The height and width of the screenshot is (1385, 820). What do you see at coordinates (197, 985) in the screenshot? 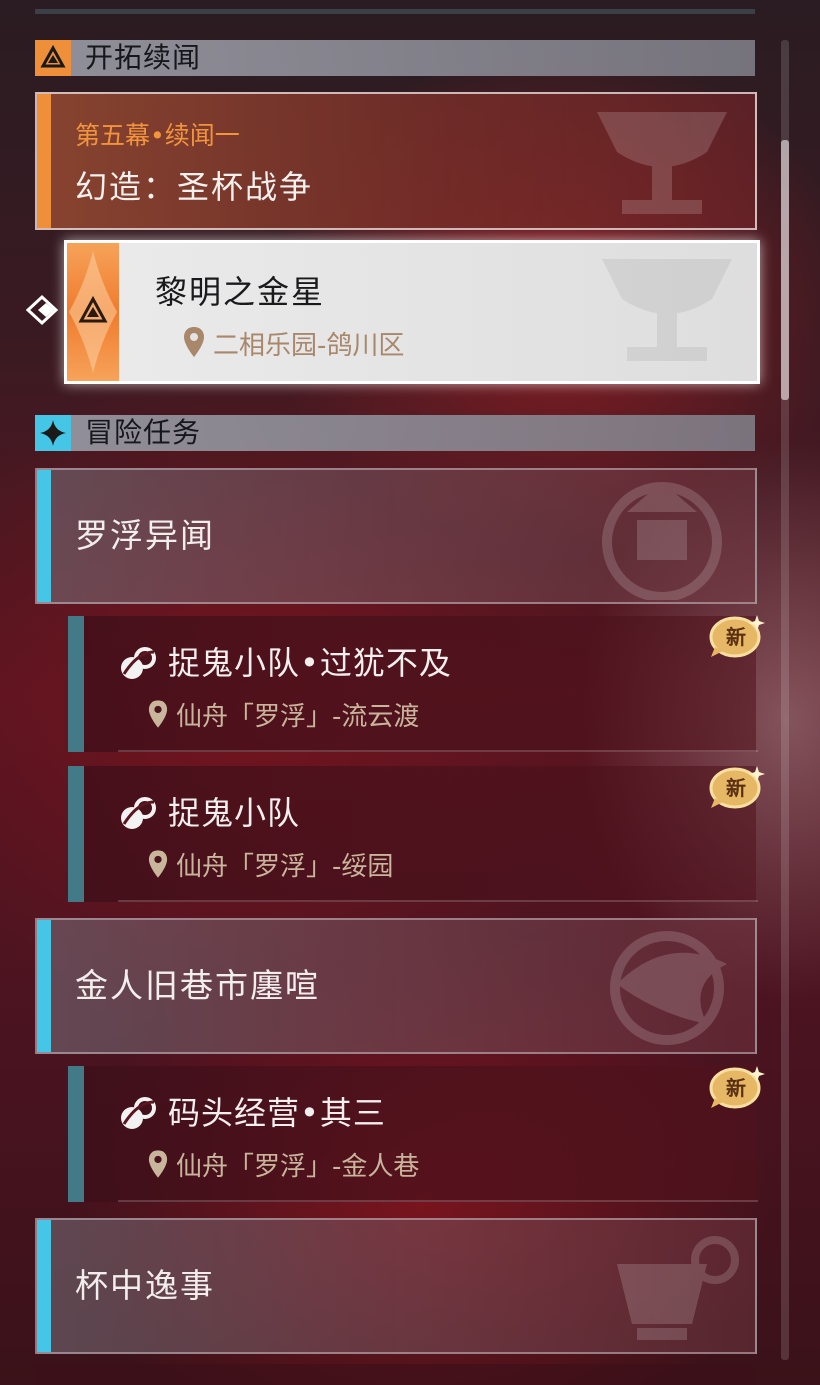
I see `region-title: 金人旧巷市廛喧` at bounding box center [197, 985].